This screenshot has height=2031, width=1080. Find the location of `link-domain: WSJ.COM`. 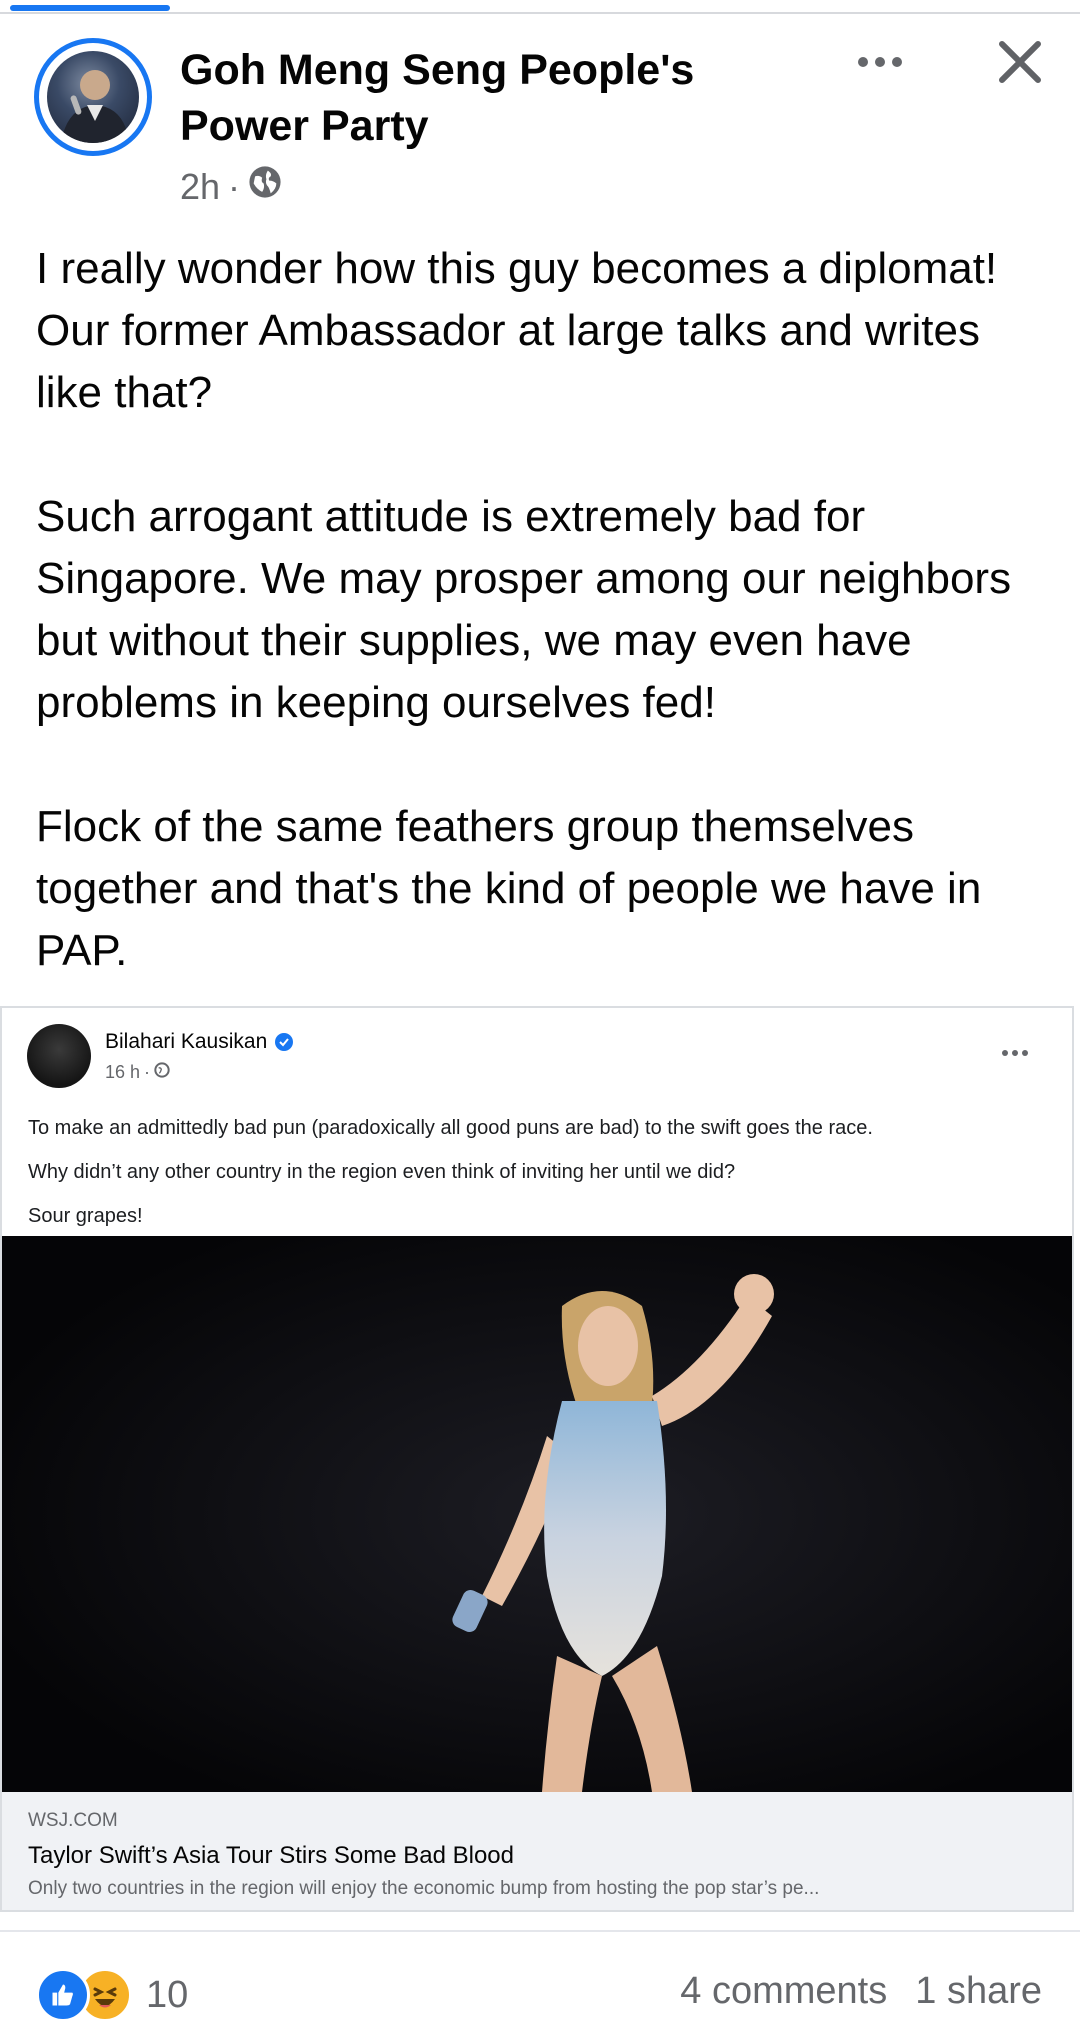

link-domain: WSJ.COM is located at coordinates (73, 1820).